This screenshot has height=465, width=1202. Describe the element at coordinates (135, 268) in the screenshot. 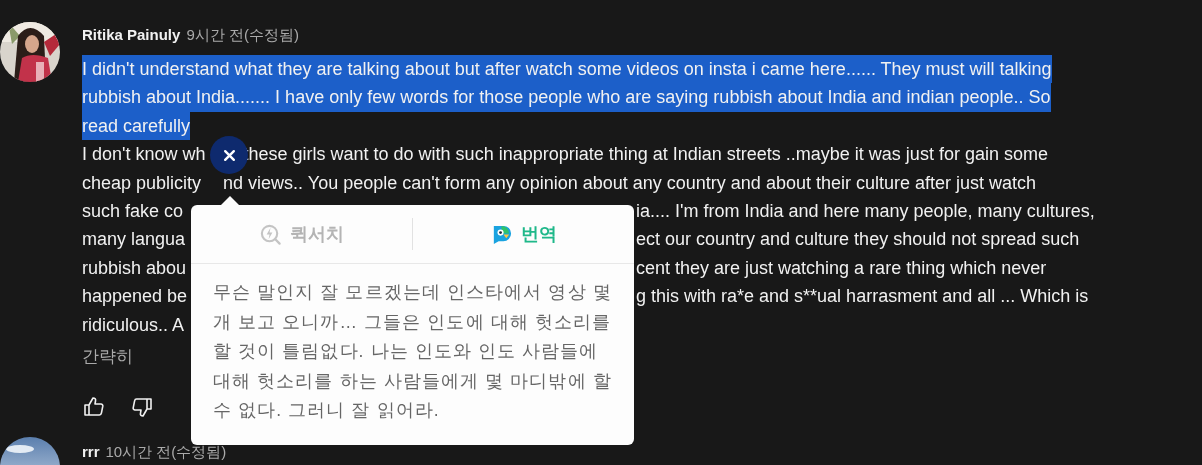

I see `comment-text: rubbish abou` at that location.